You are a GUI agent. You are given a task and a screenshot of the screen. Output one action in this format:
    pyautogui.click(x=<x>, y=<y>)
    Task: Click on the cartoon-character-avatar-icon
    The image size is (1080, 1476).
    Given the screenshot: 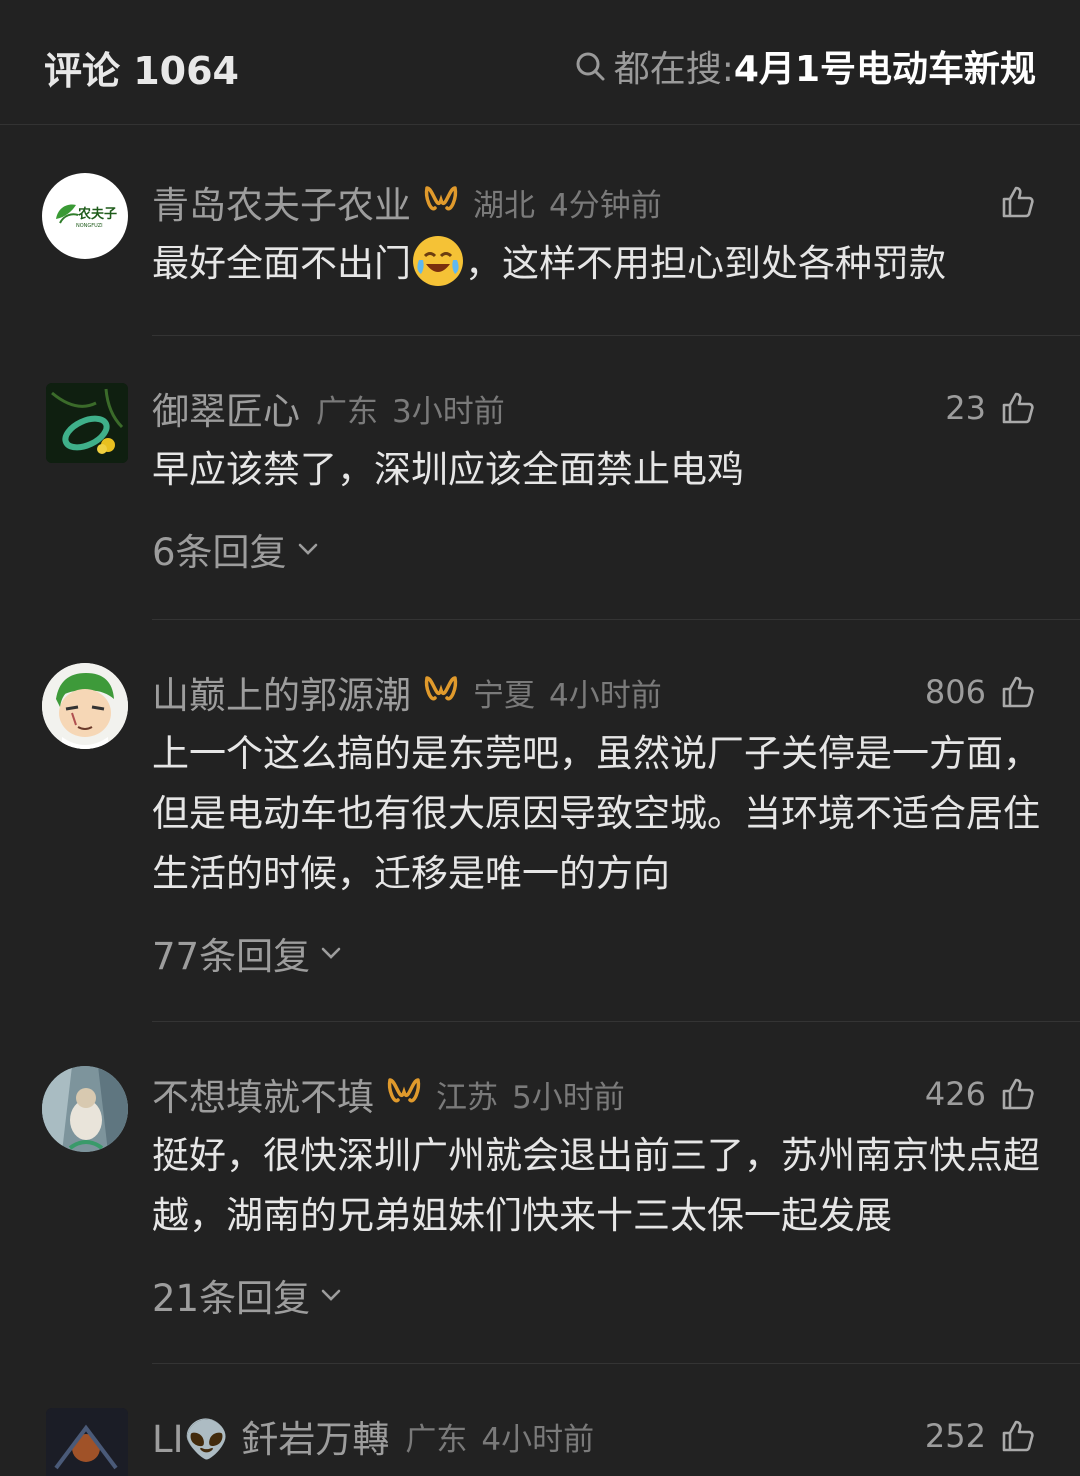 What is the action you would take?
    pyautogui.click(x=85, y=706)
    